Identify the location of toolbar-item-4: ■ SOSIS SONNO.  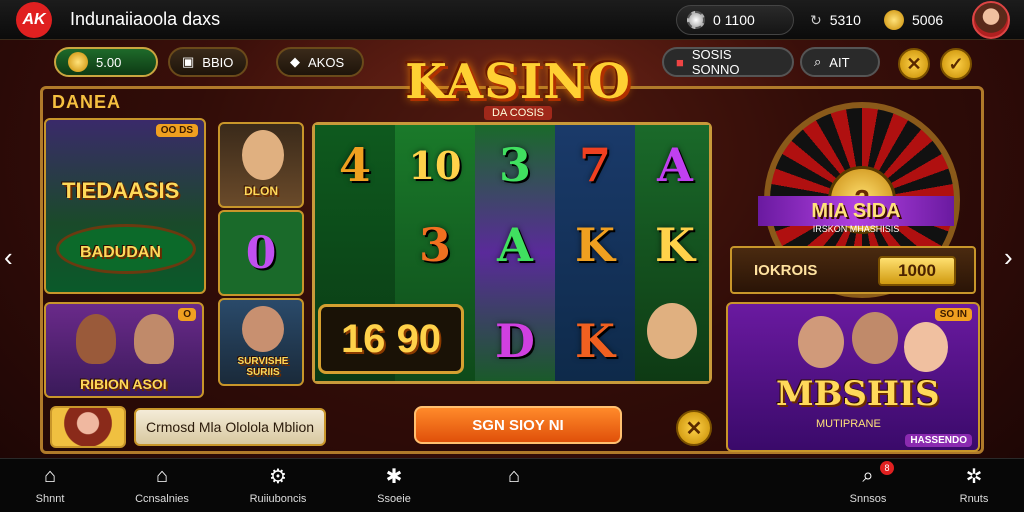
(728, 62).